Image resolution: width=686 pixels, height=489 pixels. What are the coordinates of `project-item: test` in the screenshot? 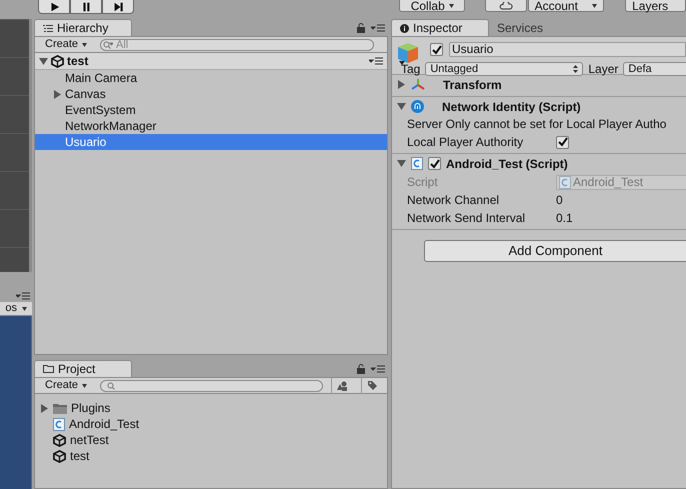 It's located at (213, 456).